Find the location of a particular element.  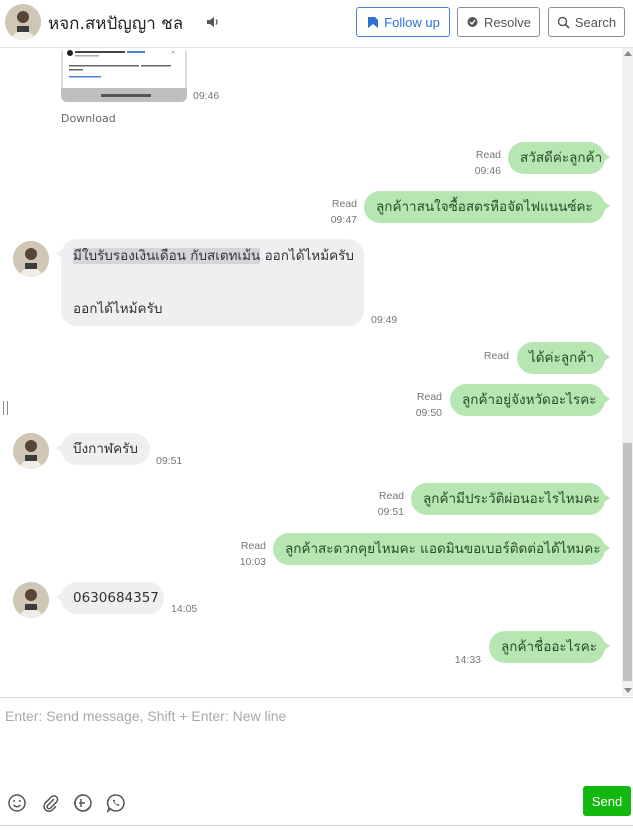

message-time: 10:03 is located at coordinates (252, 562).